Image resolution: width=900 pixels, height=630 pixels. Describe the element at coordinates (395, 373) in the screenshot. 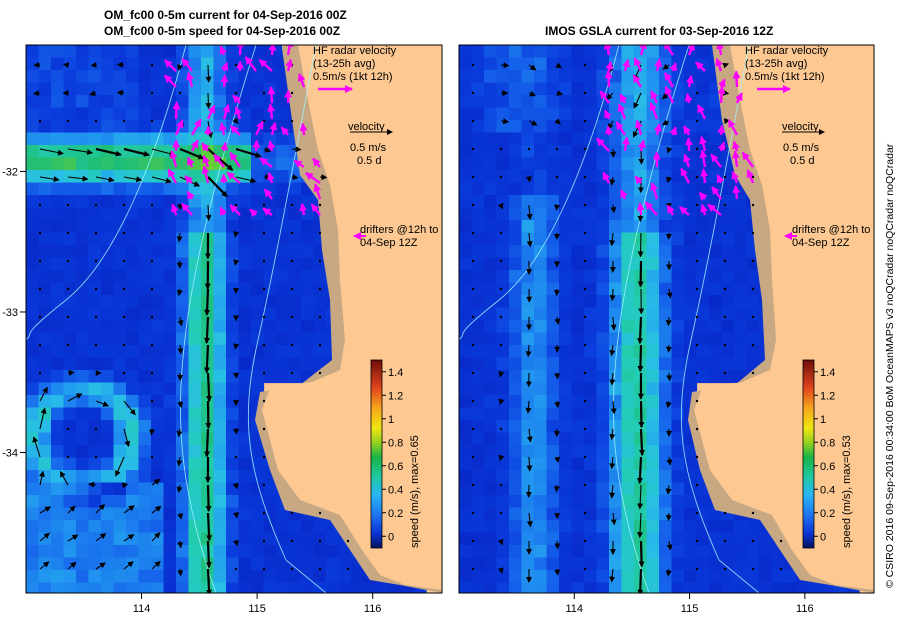

I see `colorbar-tick-label: 1.4` at that location.